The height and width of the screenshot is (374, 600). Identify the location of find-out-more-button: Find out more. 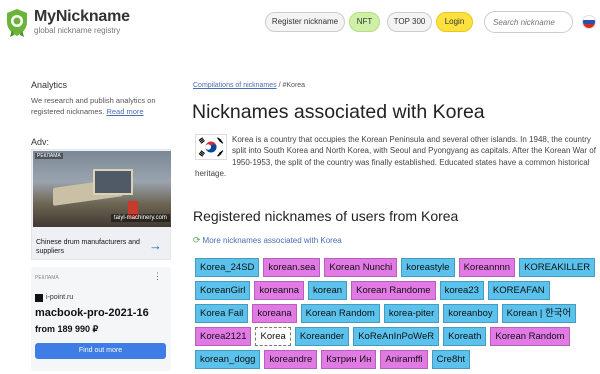
(100, 351).